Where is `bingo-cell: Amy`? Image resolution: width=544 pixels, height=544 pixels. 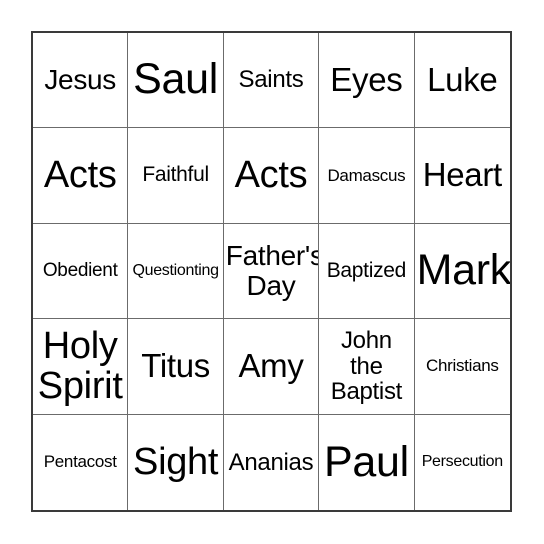 bingo-cell: Amy is located at coordinates (271, 367).